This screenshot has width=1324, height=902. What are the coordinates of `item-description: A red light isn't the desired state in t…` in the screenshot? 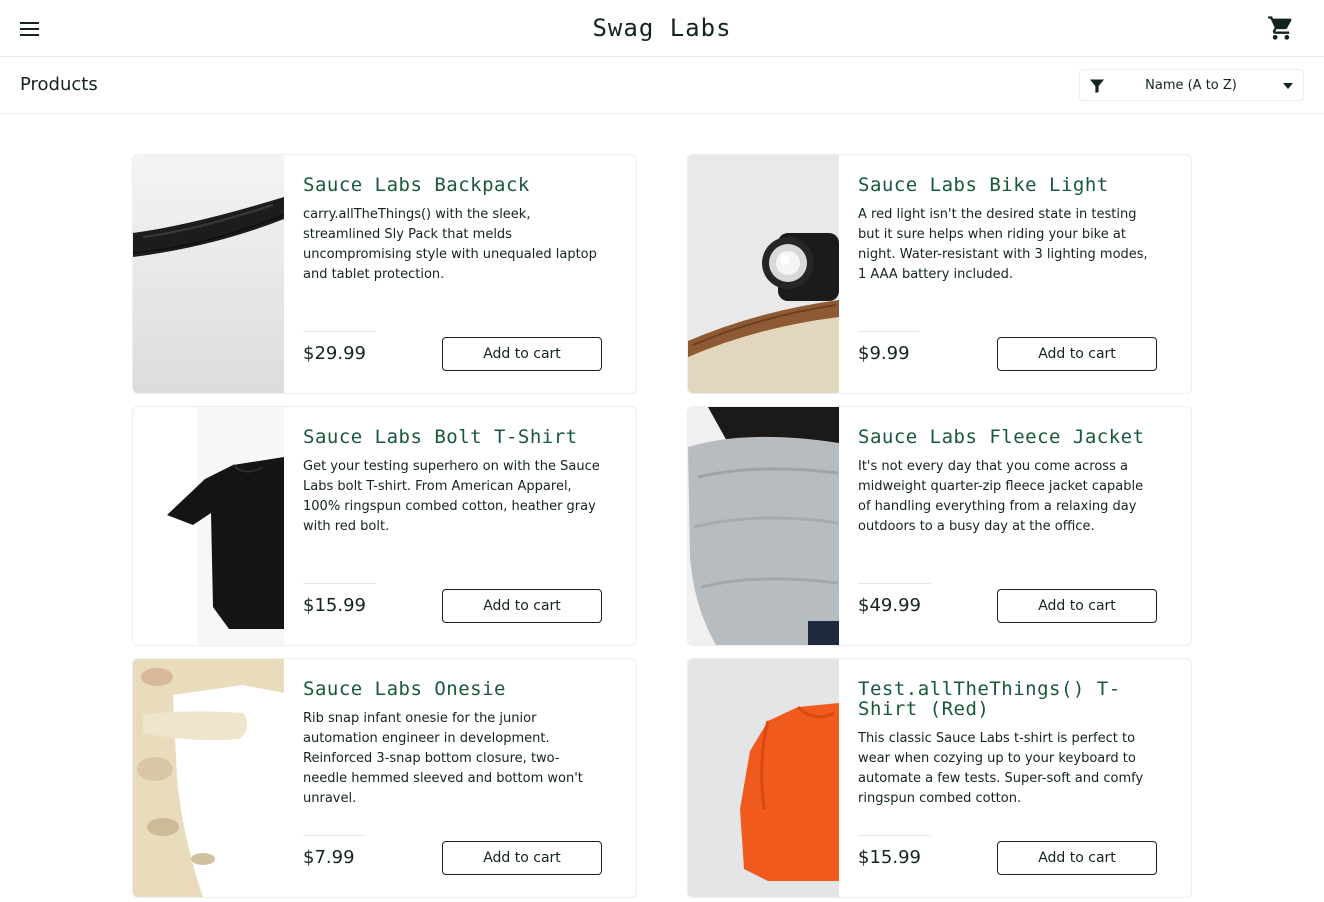 It's located at (1003, 244).